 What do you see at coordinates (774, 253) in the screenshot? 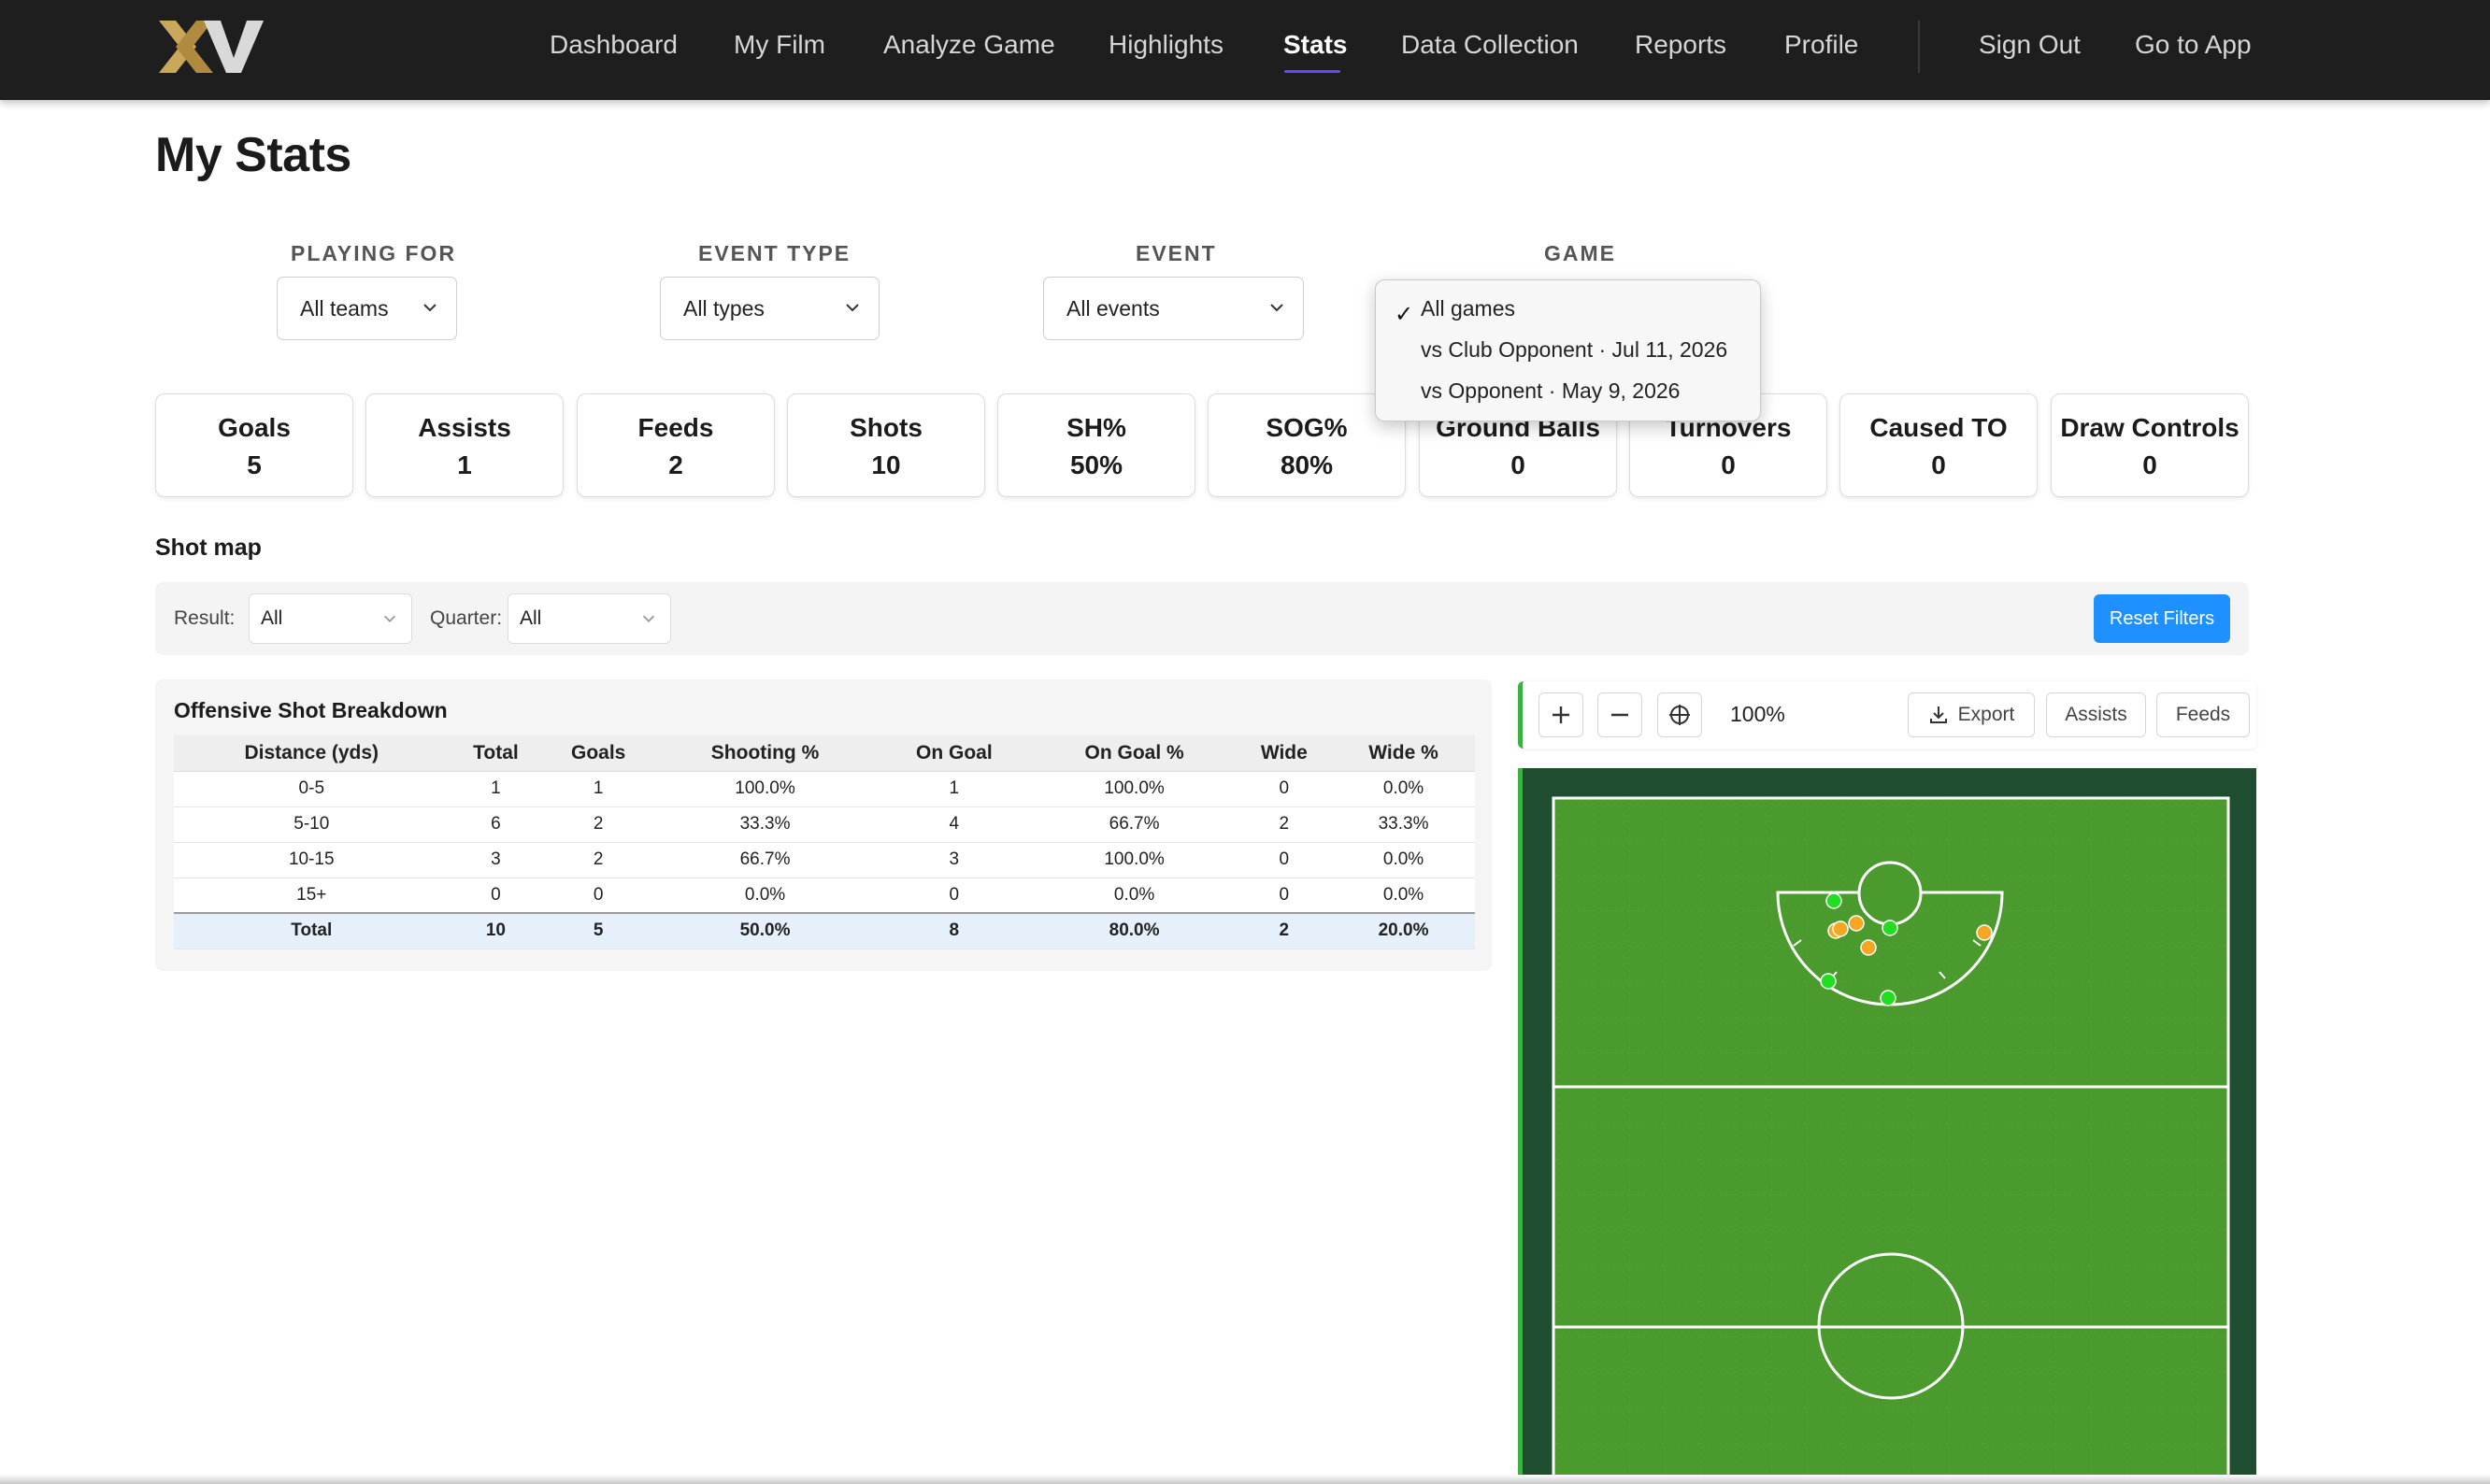
I see `event-type-label: EVENT TYPE` at bounding box center [774, 253].